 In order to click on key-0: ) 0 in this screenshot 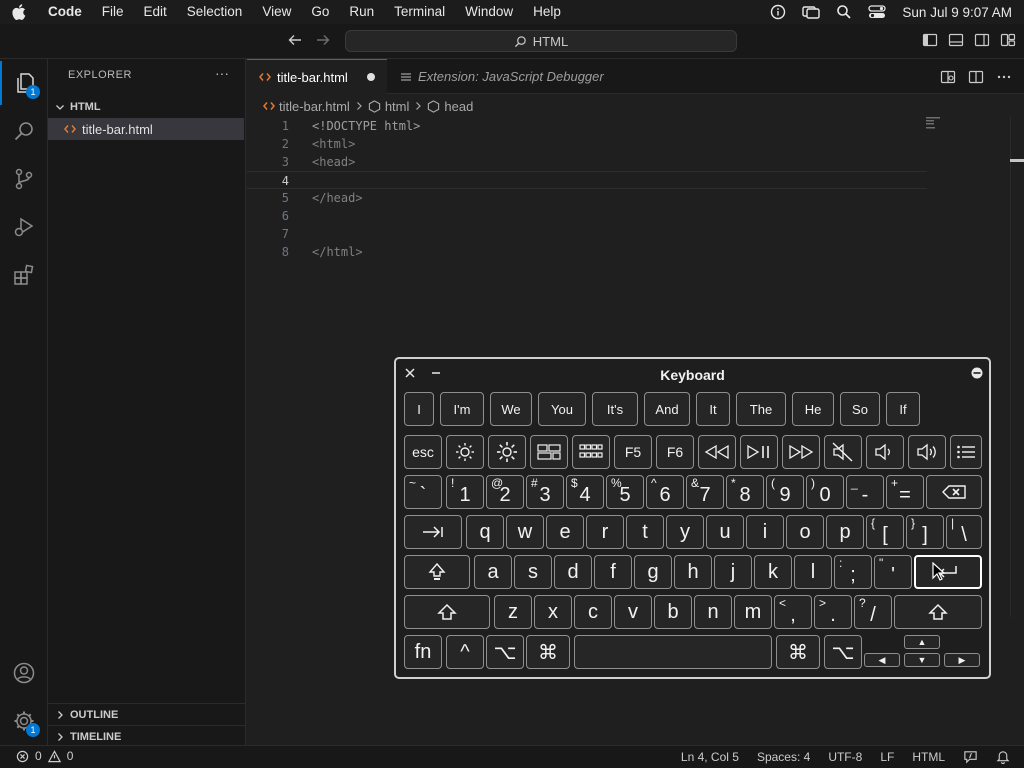, I will do `click(825, 492)`.